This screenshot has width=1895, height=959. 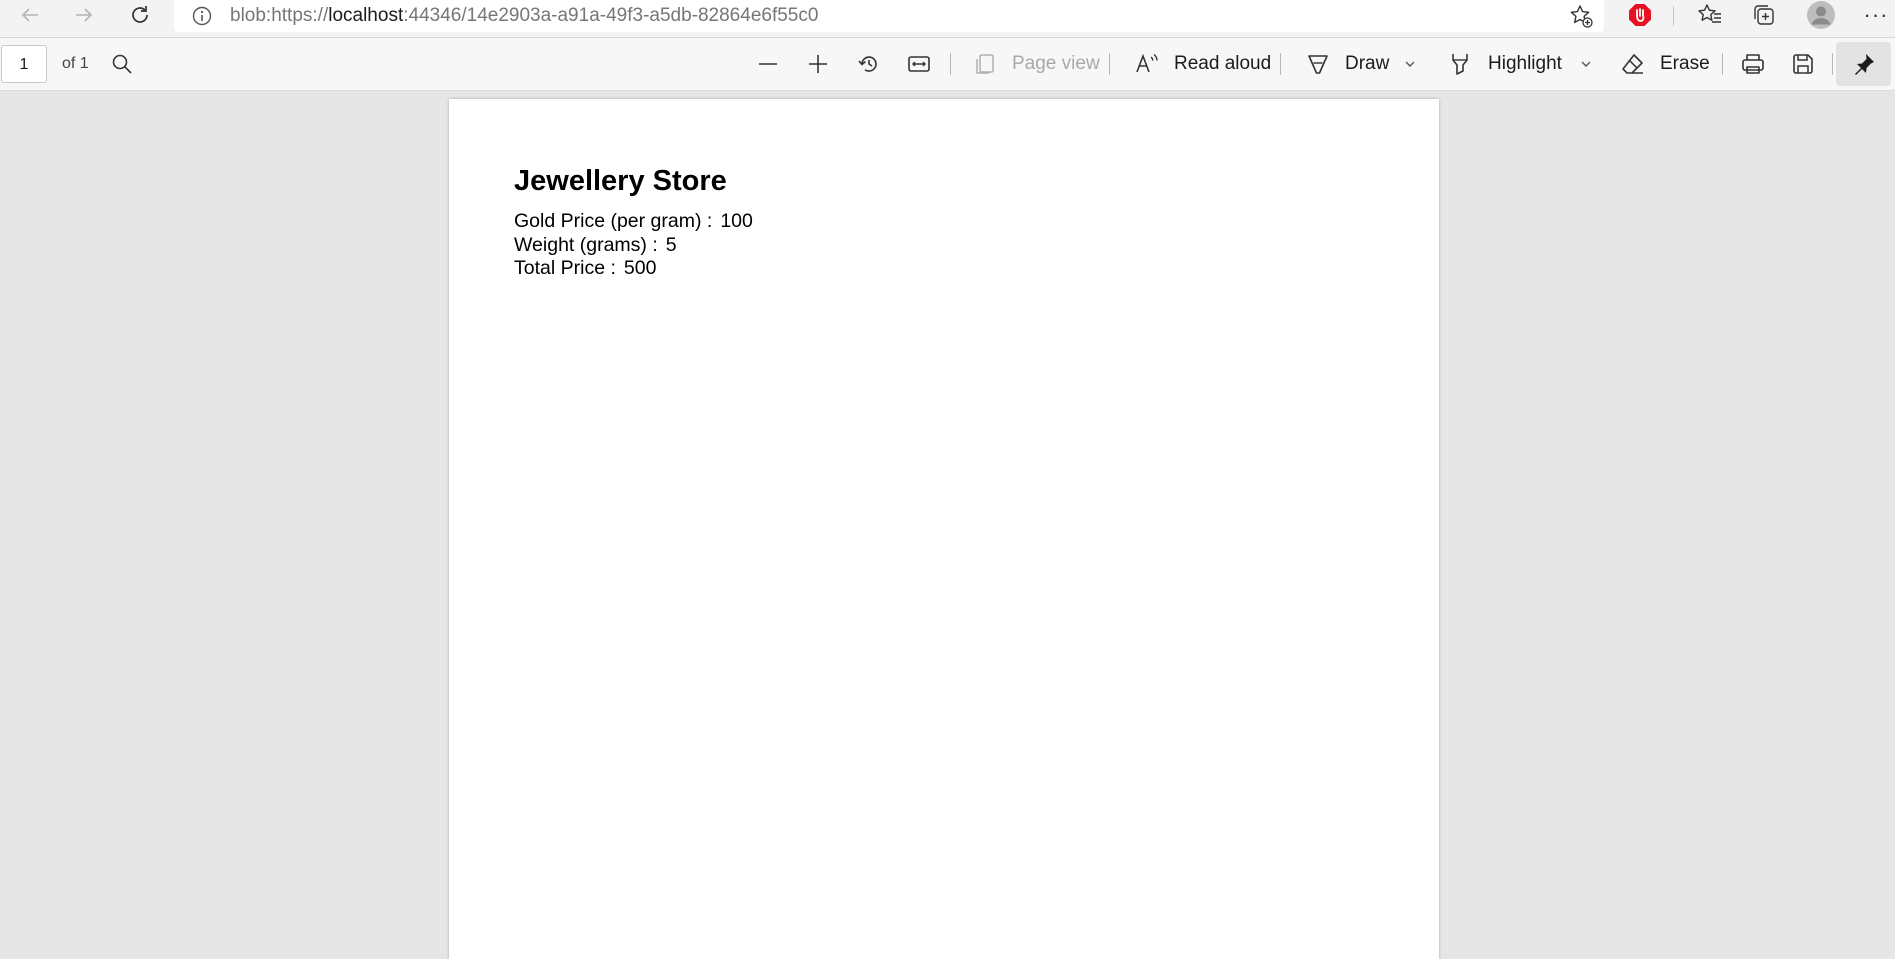 I want to click on save-button, so click(x=1803, y=64).